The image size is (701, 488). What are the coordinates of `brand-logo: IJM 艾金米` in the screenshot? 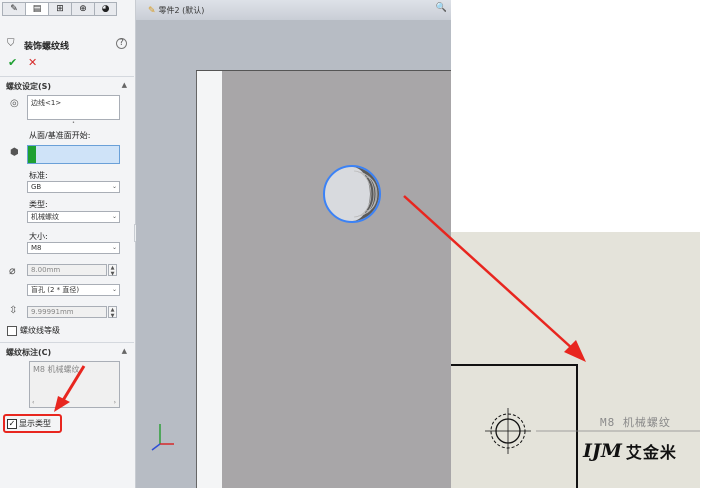 It's located at (630, 451).